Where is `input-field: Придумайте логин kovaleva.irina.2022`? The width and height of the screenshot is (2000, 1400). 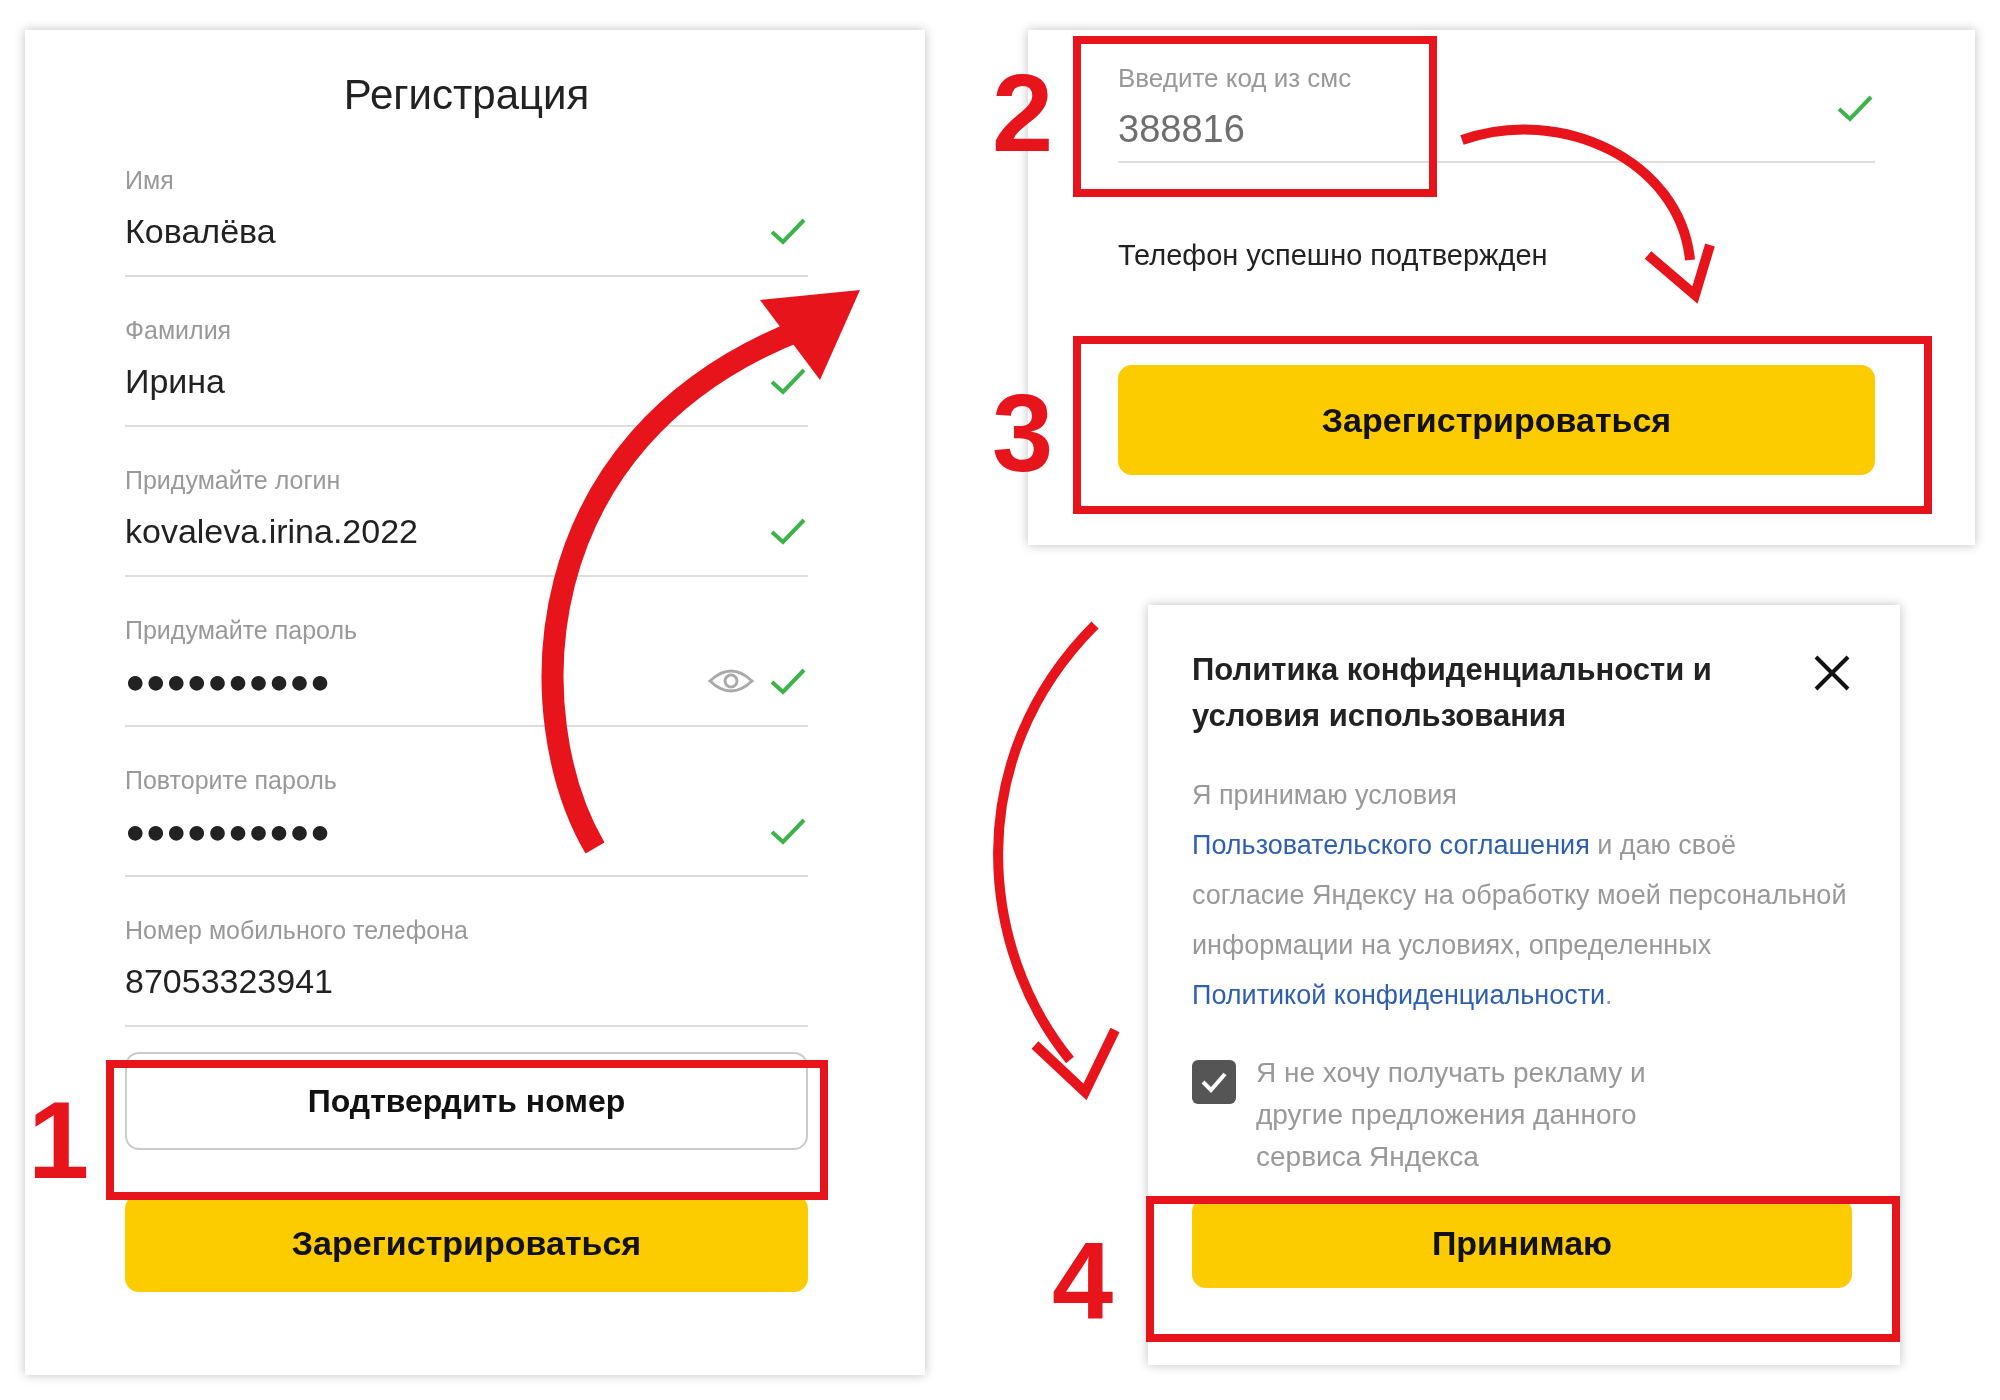
input-field: Придумайте логин kovaleva.irina.2022 is located at coordinates (466, 502).